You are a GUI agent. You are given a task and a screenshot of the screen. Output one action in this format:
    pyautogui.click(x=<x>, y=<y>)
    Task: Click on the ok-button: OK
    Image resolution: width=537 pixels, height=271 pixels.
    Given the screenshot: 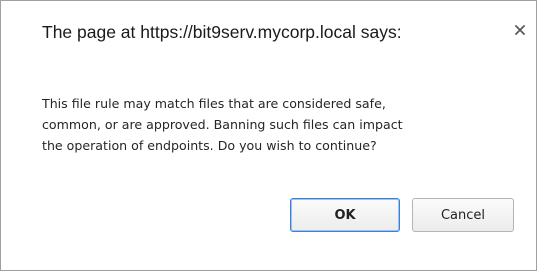 What is the action you would take?
    pyautogui.click(x=345, y=215)
    